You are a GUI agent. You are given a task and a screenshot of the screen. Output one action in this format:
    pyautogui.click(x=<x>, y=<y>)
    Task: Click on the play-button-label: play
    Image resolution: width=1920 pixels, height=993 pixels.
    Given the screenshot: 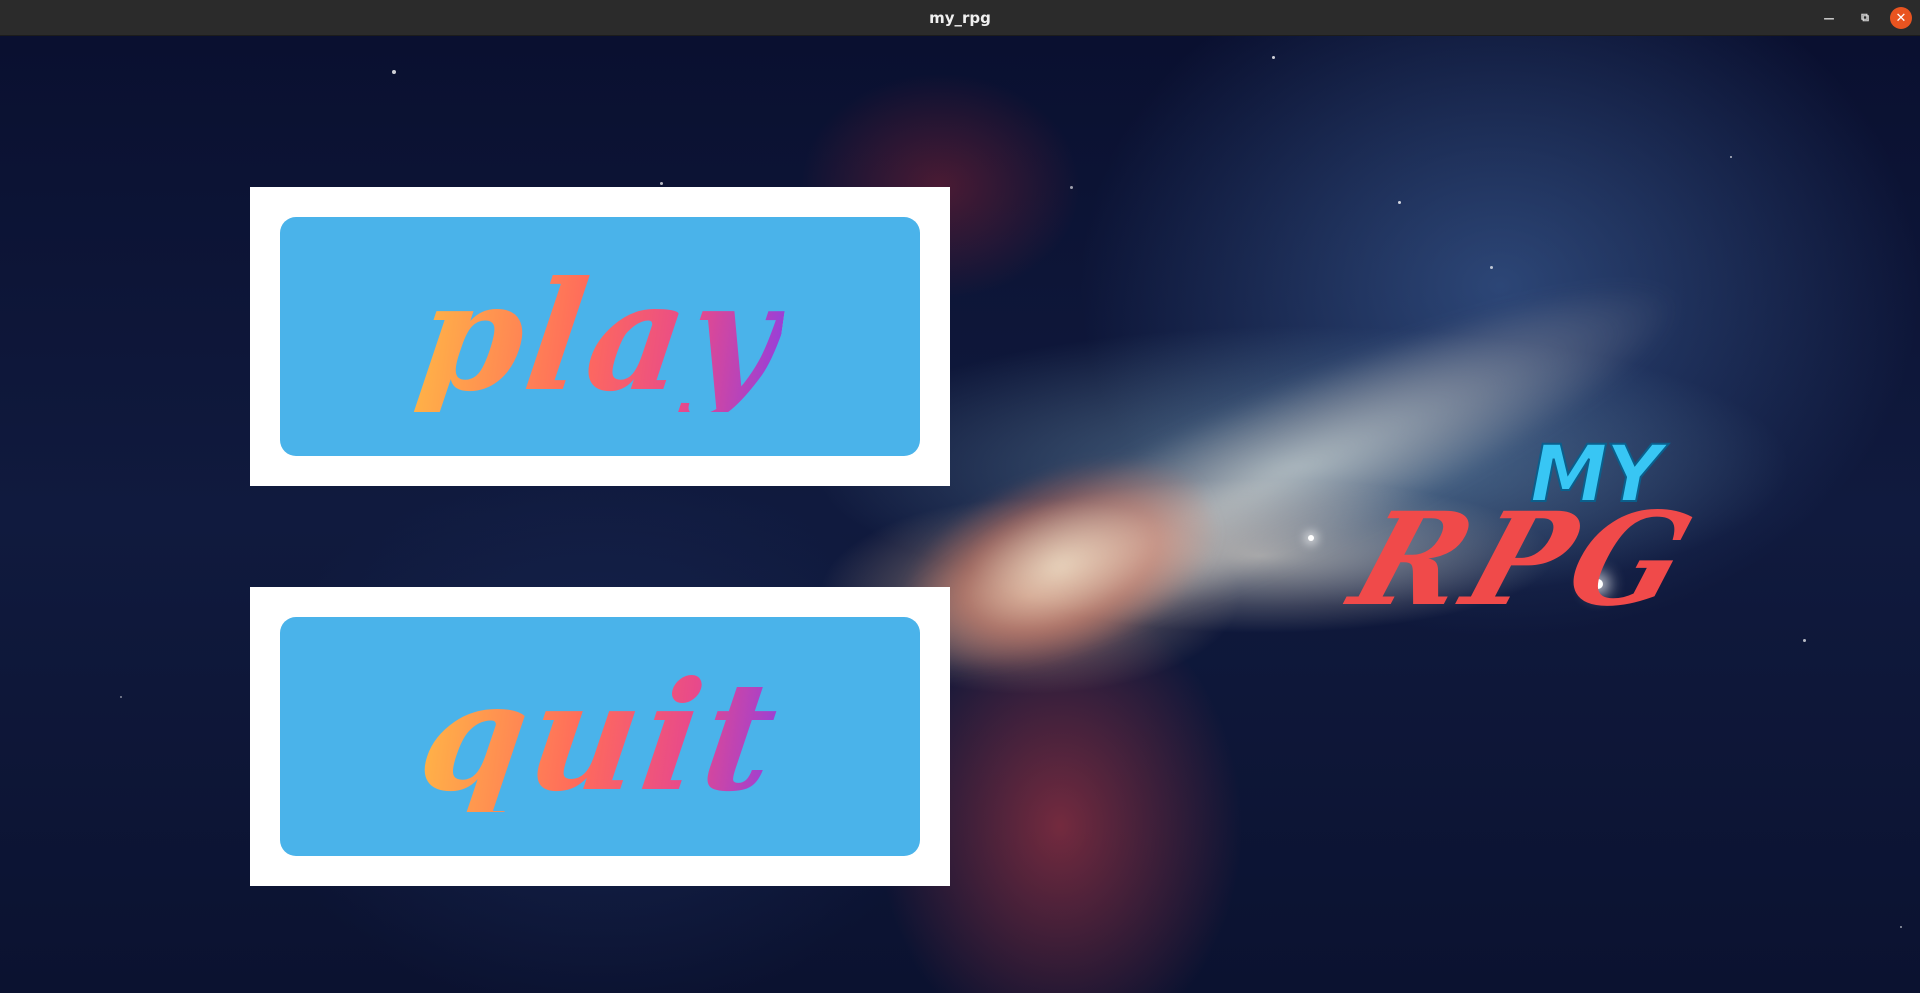 What is the action you would take?
    pyautogui.click(x=600, y=336)
    